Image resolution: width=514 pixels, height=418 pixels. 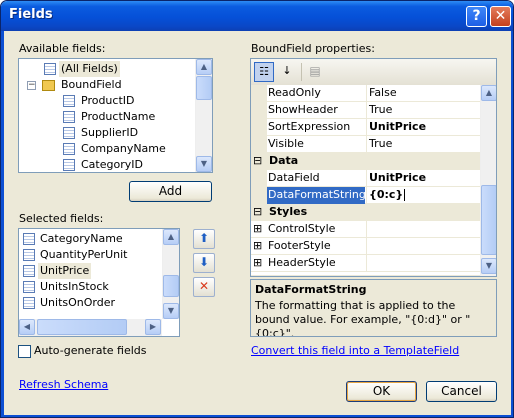 What do you see at coordinates (108, 85) in the screenshot?
I see `tree-item-boundfield: − BoundField` at bounding box center [108, 85].